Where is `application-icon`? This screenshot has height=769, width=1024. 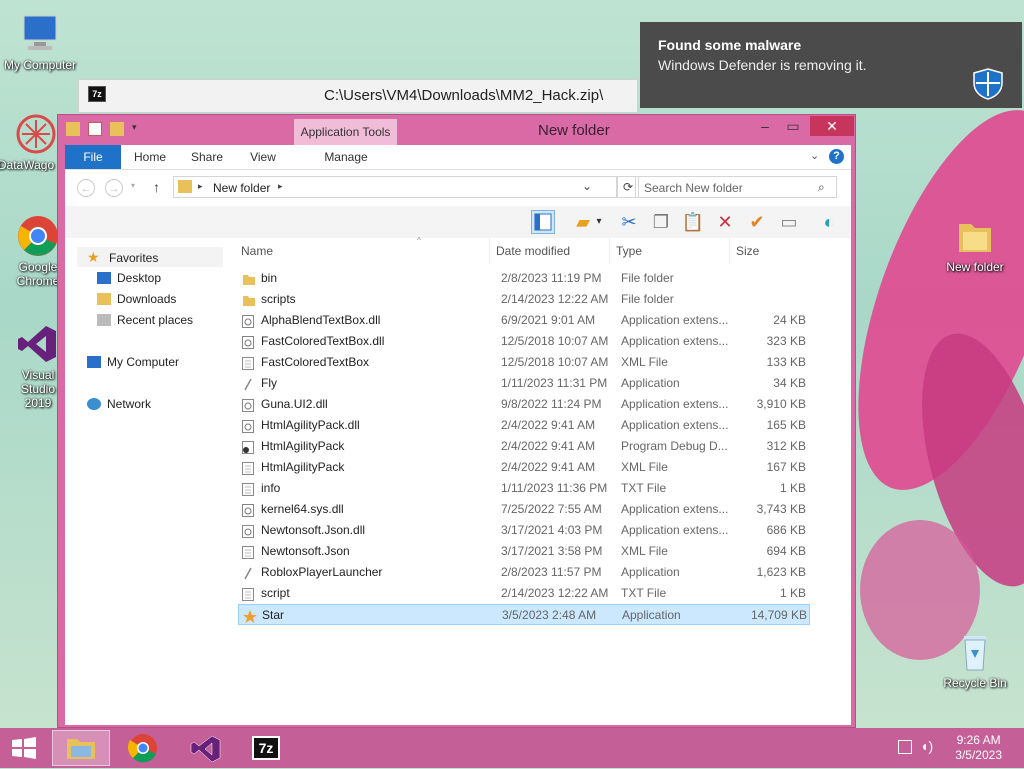
application-icon is located at coordinates (248, 384).